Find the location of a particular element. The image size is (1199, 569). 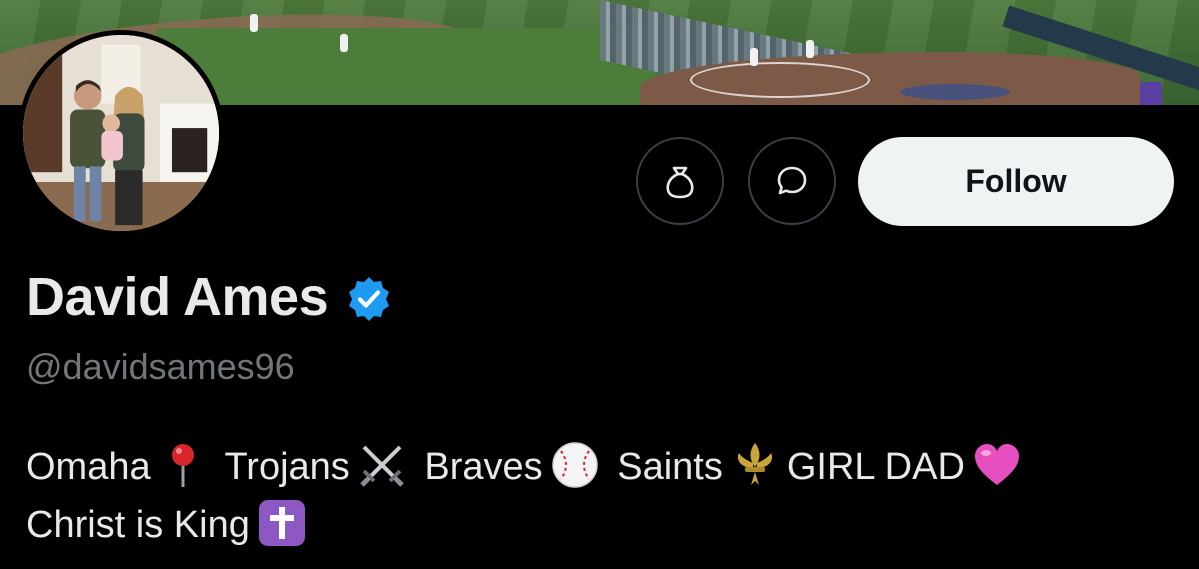

latin-cross-icon is located at coordinates (282, 523).